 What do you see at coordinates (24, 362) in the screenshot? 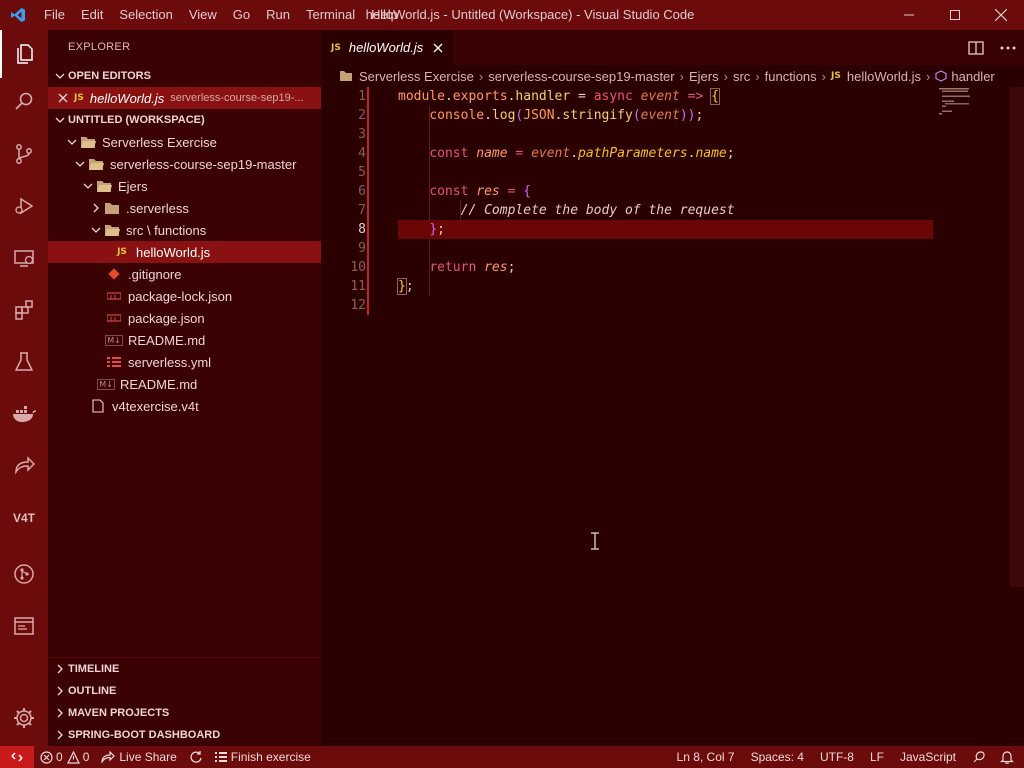
I see `testing-icon` at bounding box center [24, 362].